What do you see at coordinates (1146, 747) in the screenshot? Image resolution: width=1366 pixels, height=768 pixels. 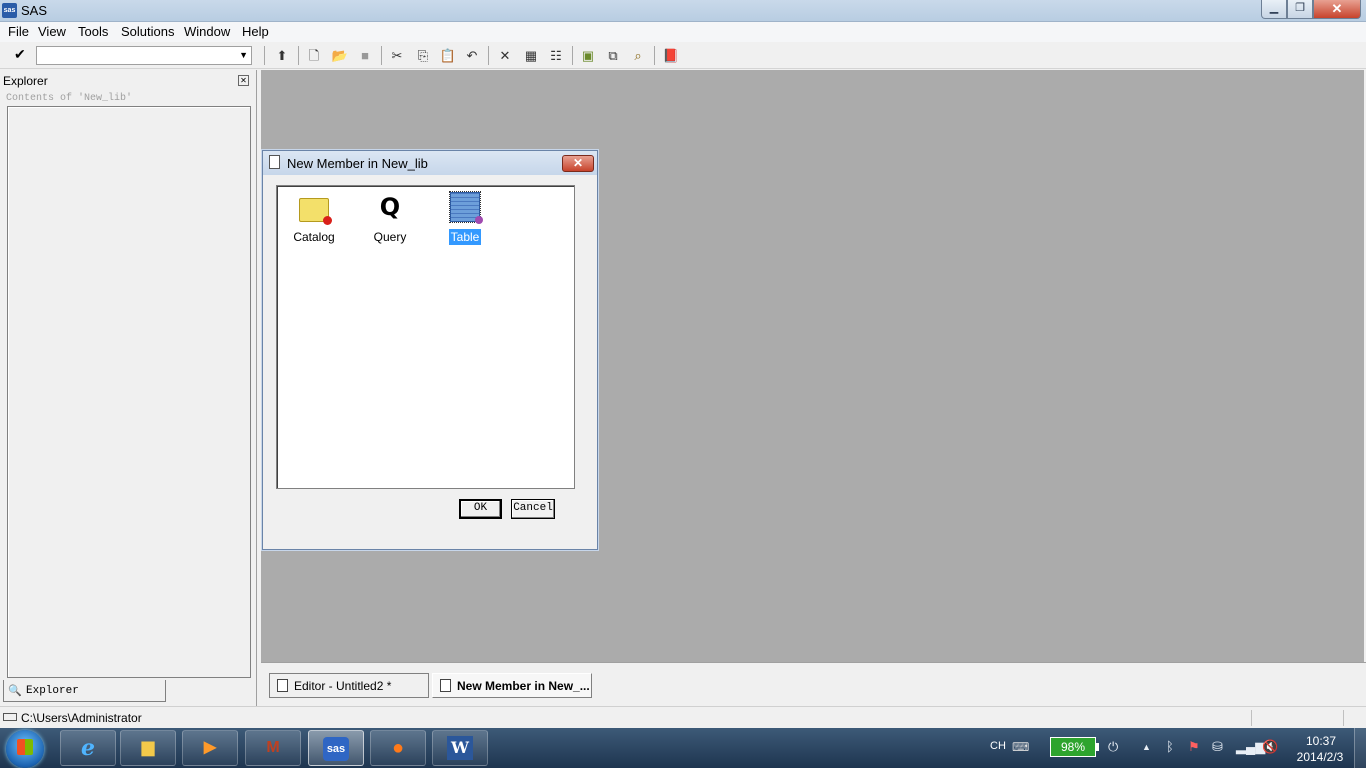 I see `tray-expand-icon: ▲` at bounding box center [1146, 747].